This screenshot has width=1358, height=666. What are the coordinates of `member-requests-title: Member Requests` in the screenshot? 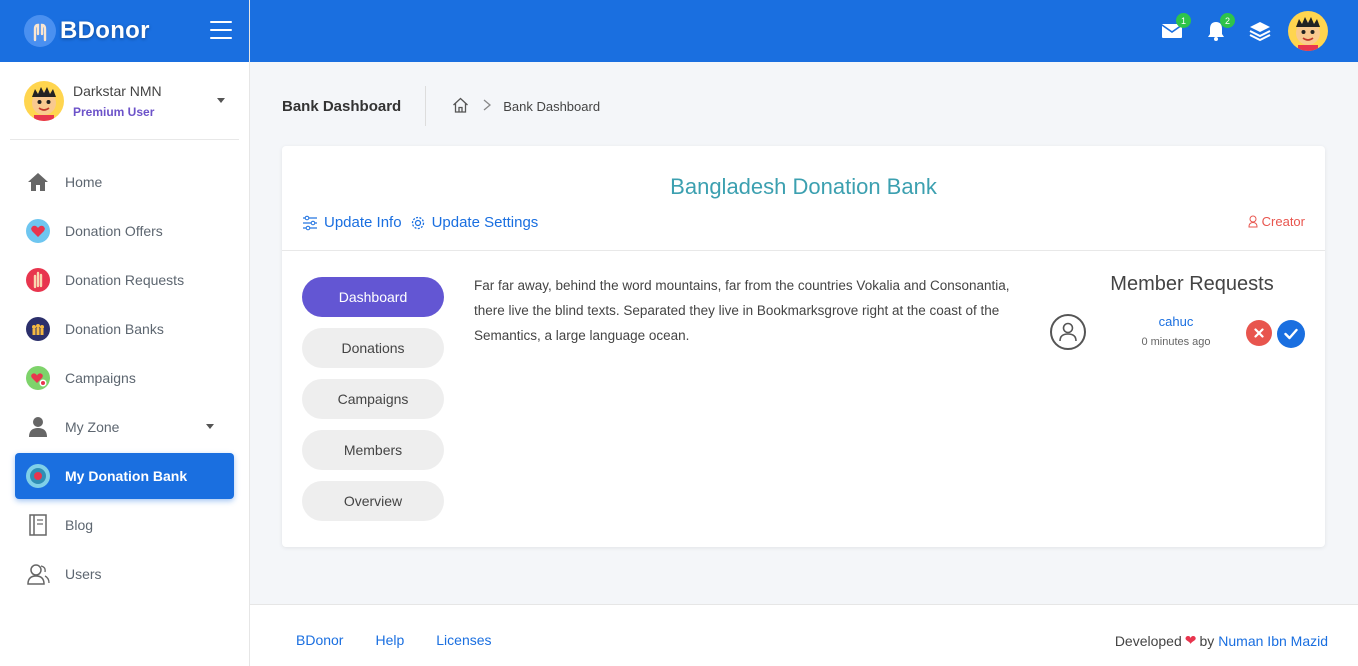 It's located at (1192, 284).